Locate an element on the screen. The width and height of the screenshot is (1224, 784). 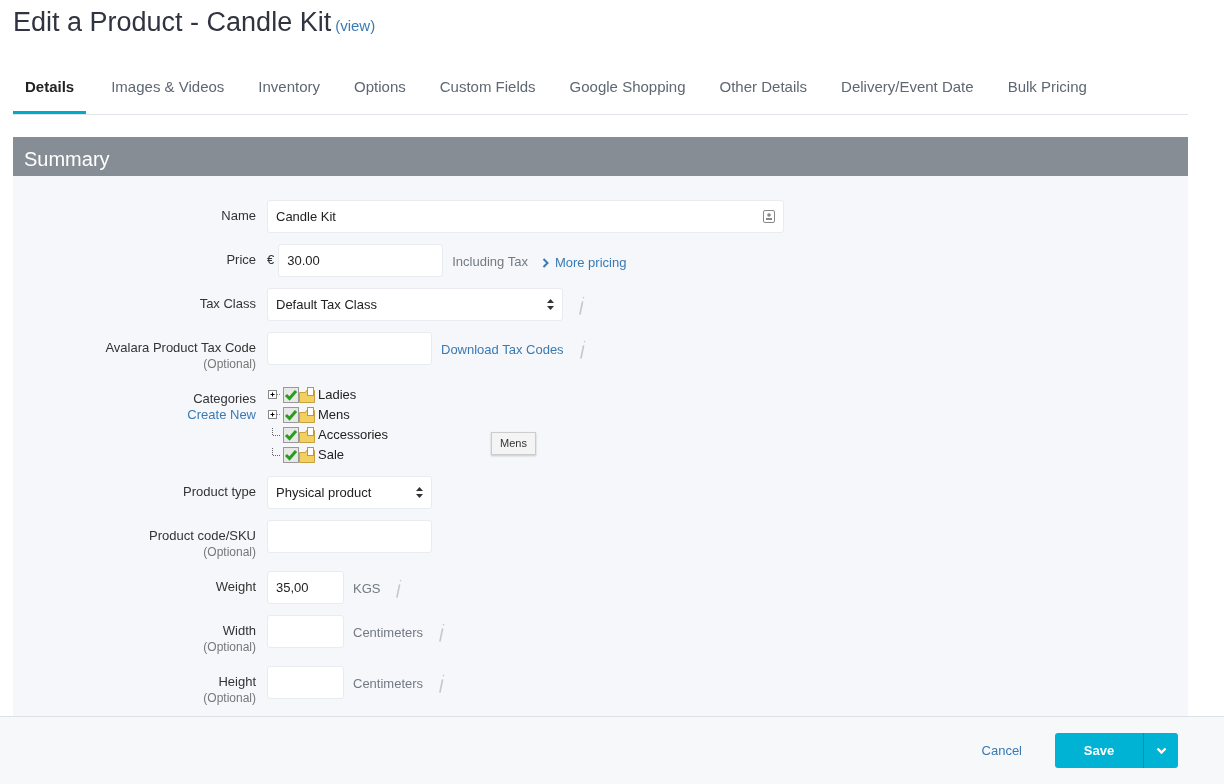
chevron-right-icon is located at coordinates (545, 262).